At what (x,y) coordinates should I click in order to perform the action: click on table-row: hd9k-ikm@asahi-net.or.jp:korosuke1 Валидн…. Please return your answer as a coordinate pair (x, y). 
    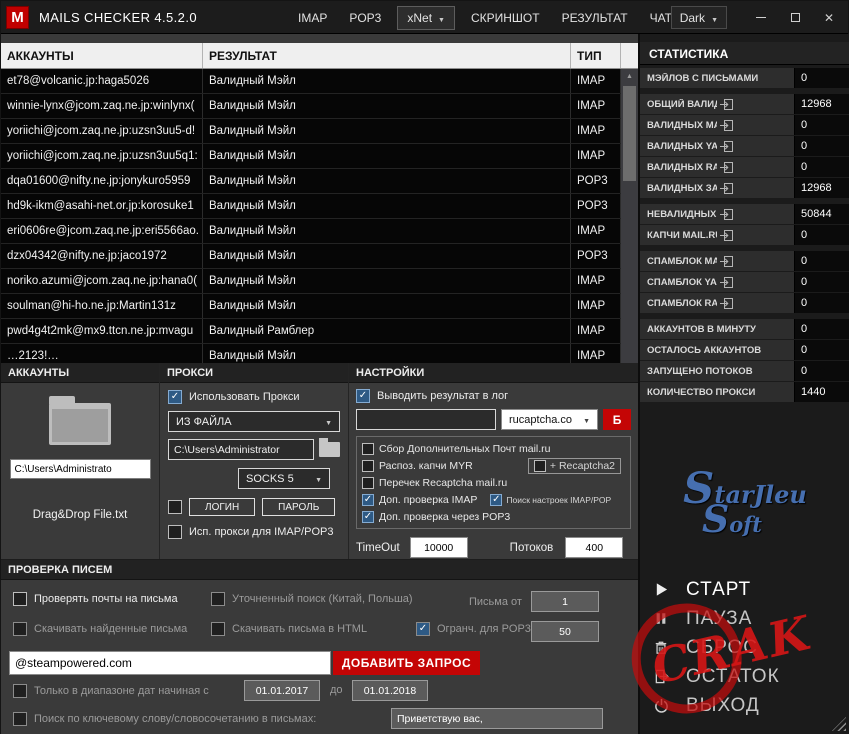
    Looking at the image, I should click on (319, 206).